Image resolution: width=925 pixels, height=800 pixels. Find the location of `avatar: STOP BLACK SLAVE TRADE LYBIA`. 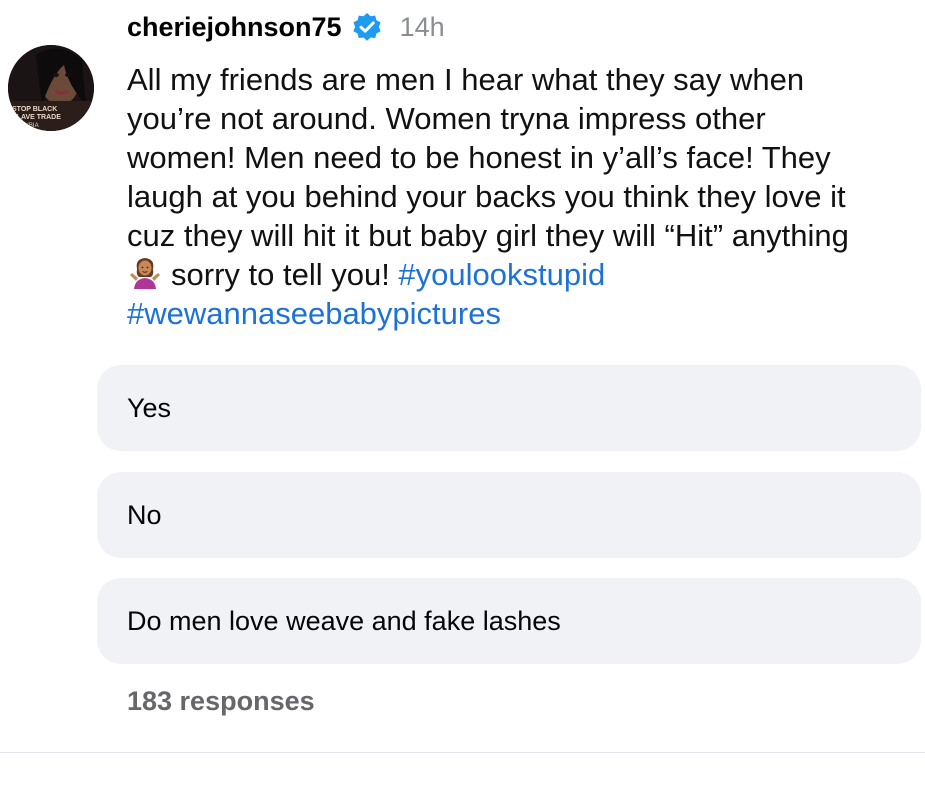

avatar: STOP BLACK SLAVE TRADE LYBIA is located at coordinates (51, 88).